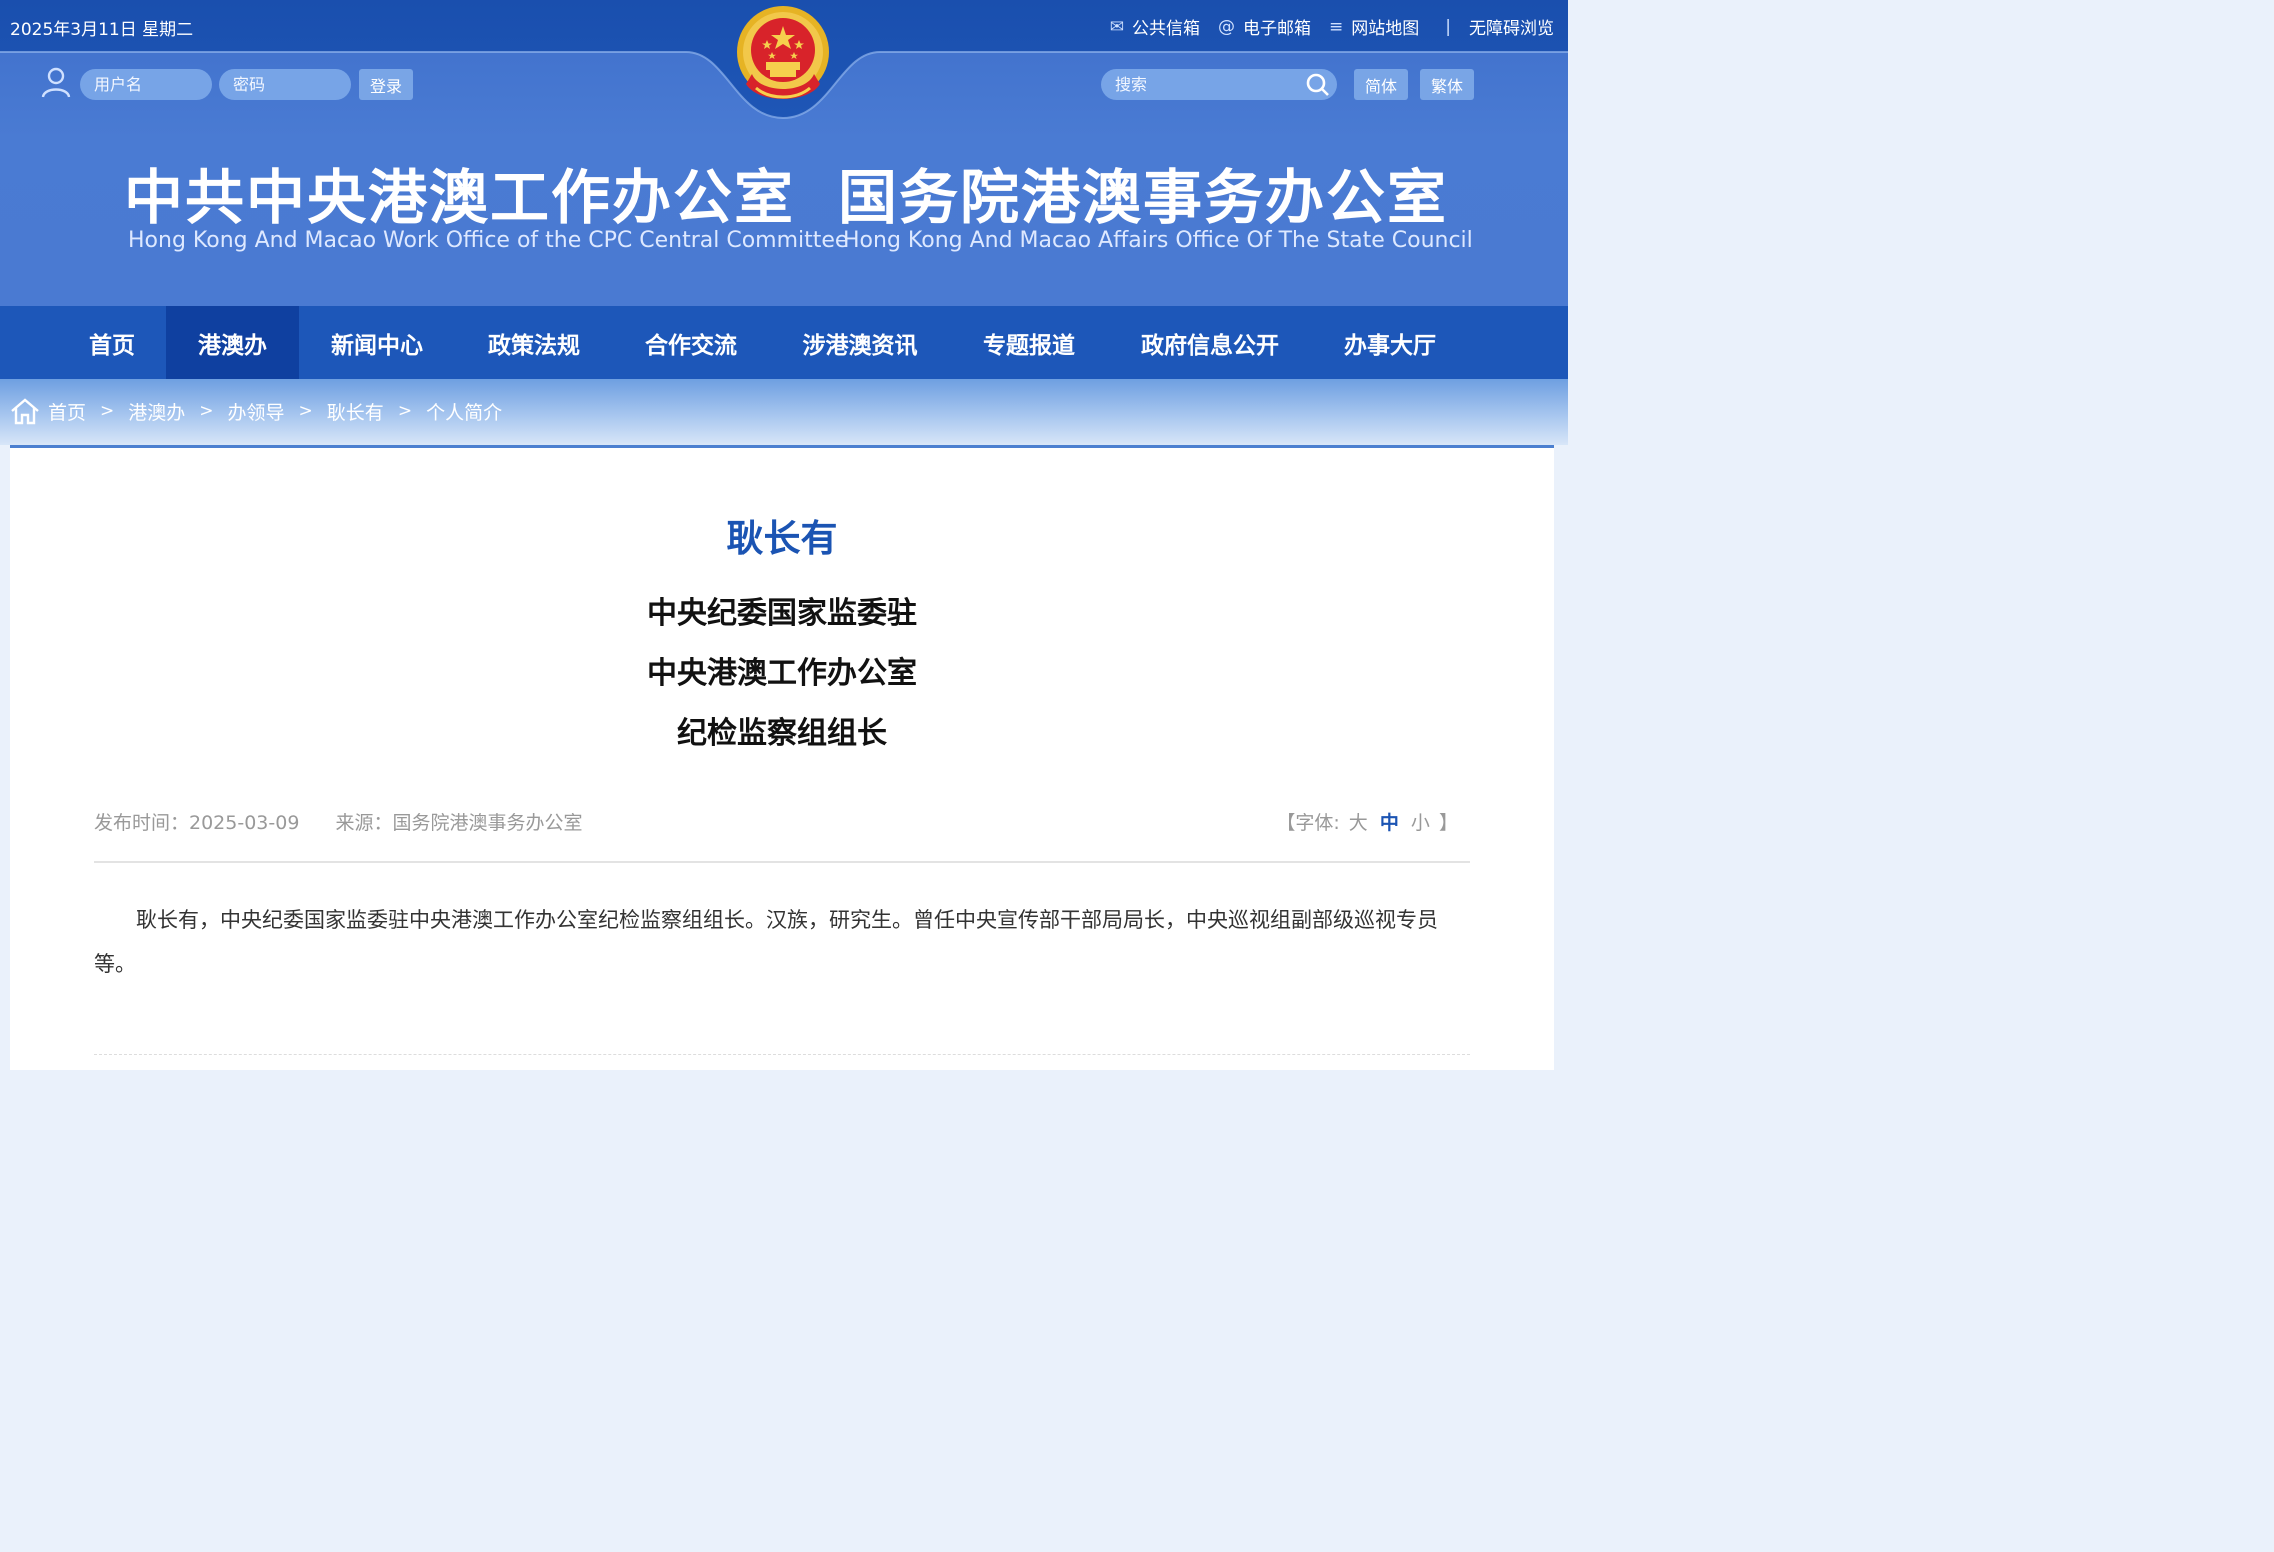  Describe the element at coordinates (1117, 26) in the screenshot. I see `envelope-icon: ✉` at that location.